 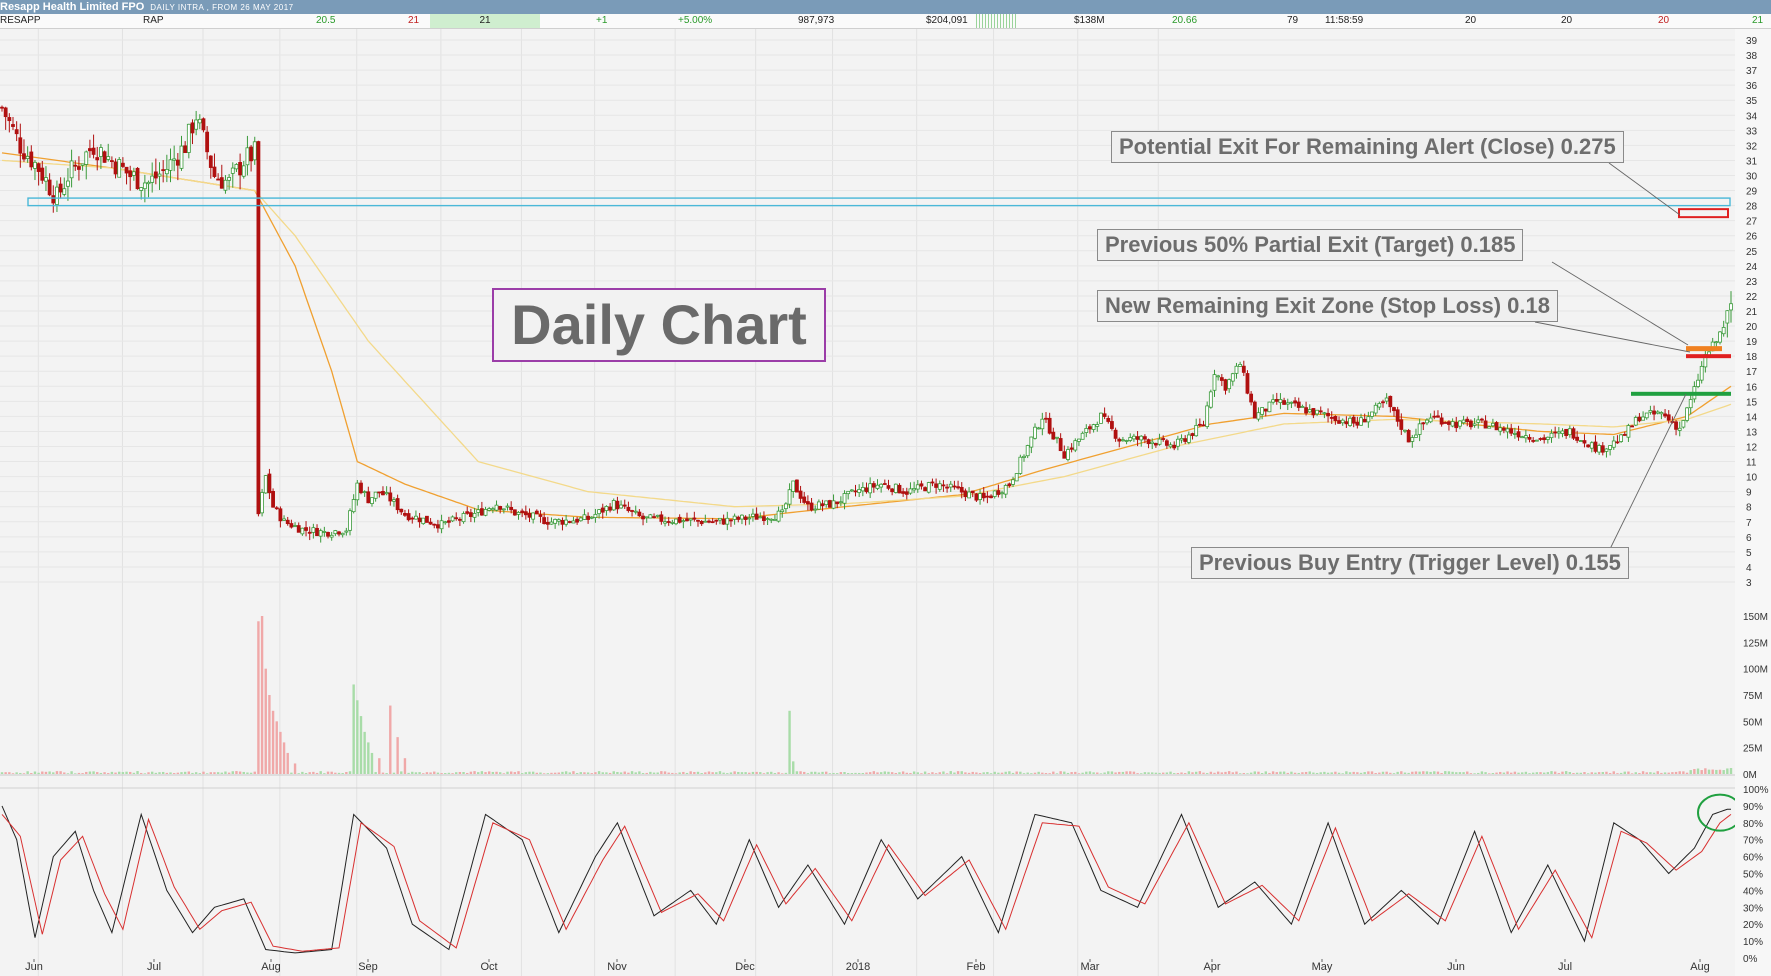 I want to click on stoch-tick-label: 90%, so click(x=1753, y=807).